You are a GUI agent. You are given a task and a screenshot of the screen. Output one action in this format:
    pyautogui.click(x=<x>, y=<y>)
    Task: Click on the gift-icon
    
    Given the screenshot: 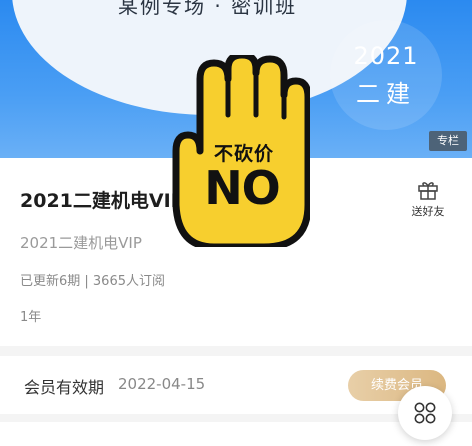 What is the action you would take?
    pyautogui.click(x=428, y=191)
    